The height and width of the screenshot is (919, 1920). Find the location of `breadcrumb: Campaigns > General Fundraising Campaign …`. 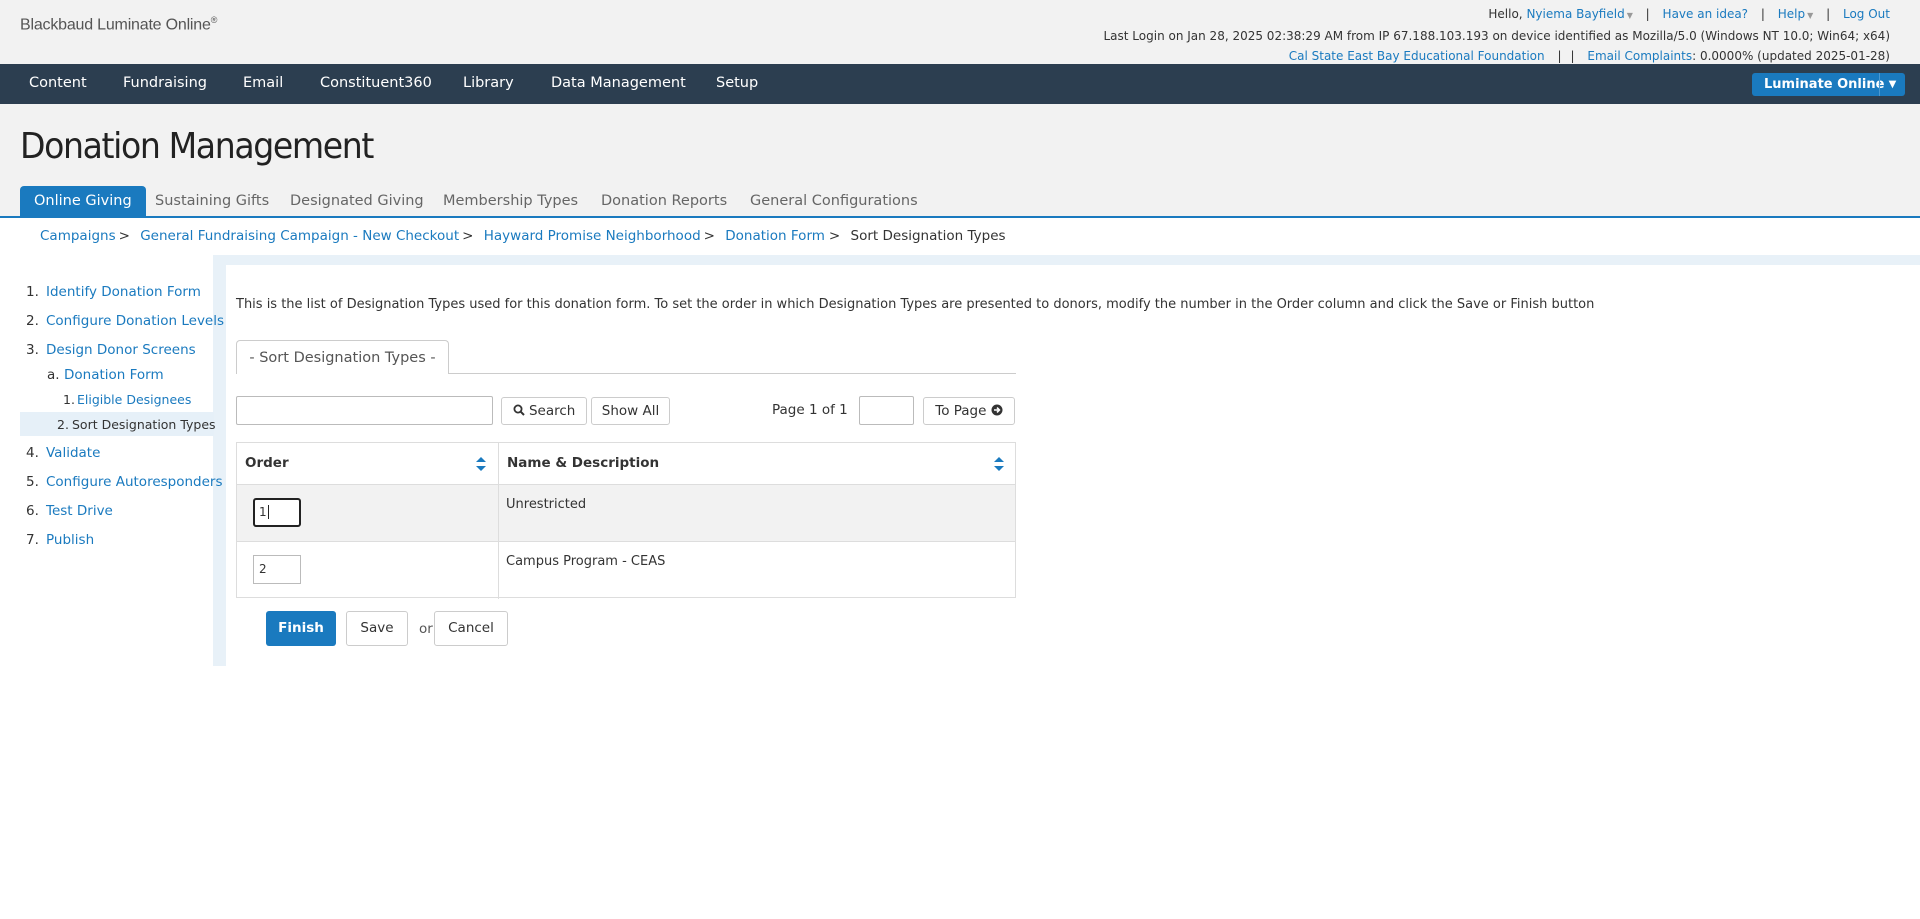

breadcrumb: Campaigns > General Fundraising Campaign … is located at coordinates (523, 236).